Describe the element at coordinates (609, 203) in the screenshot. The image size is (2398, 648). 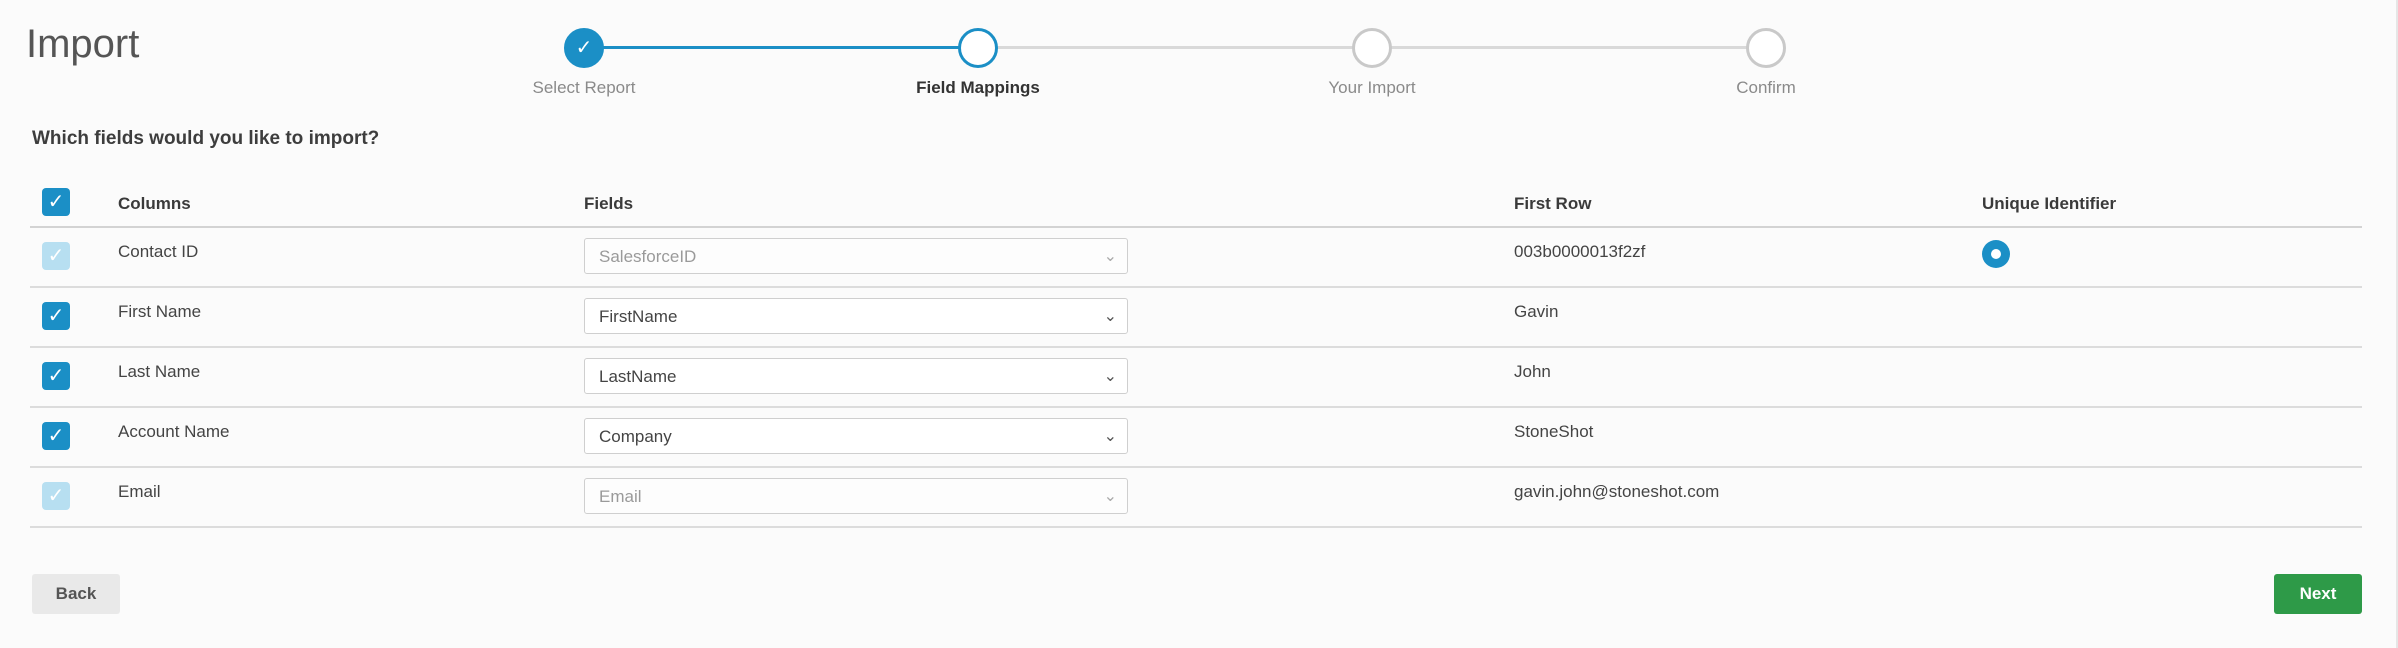
I see `header-fields: Fields` at that location.